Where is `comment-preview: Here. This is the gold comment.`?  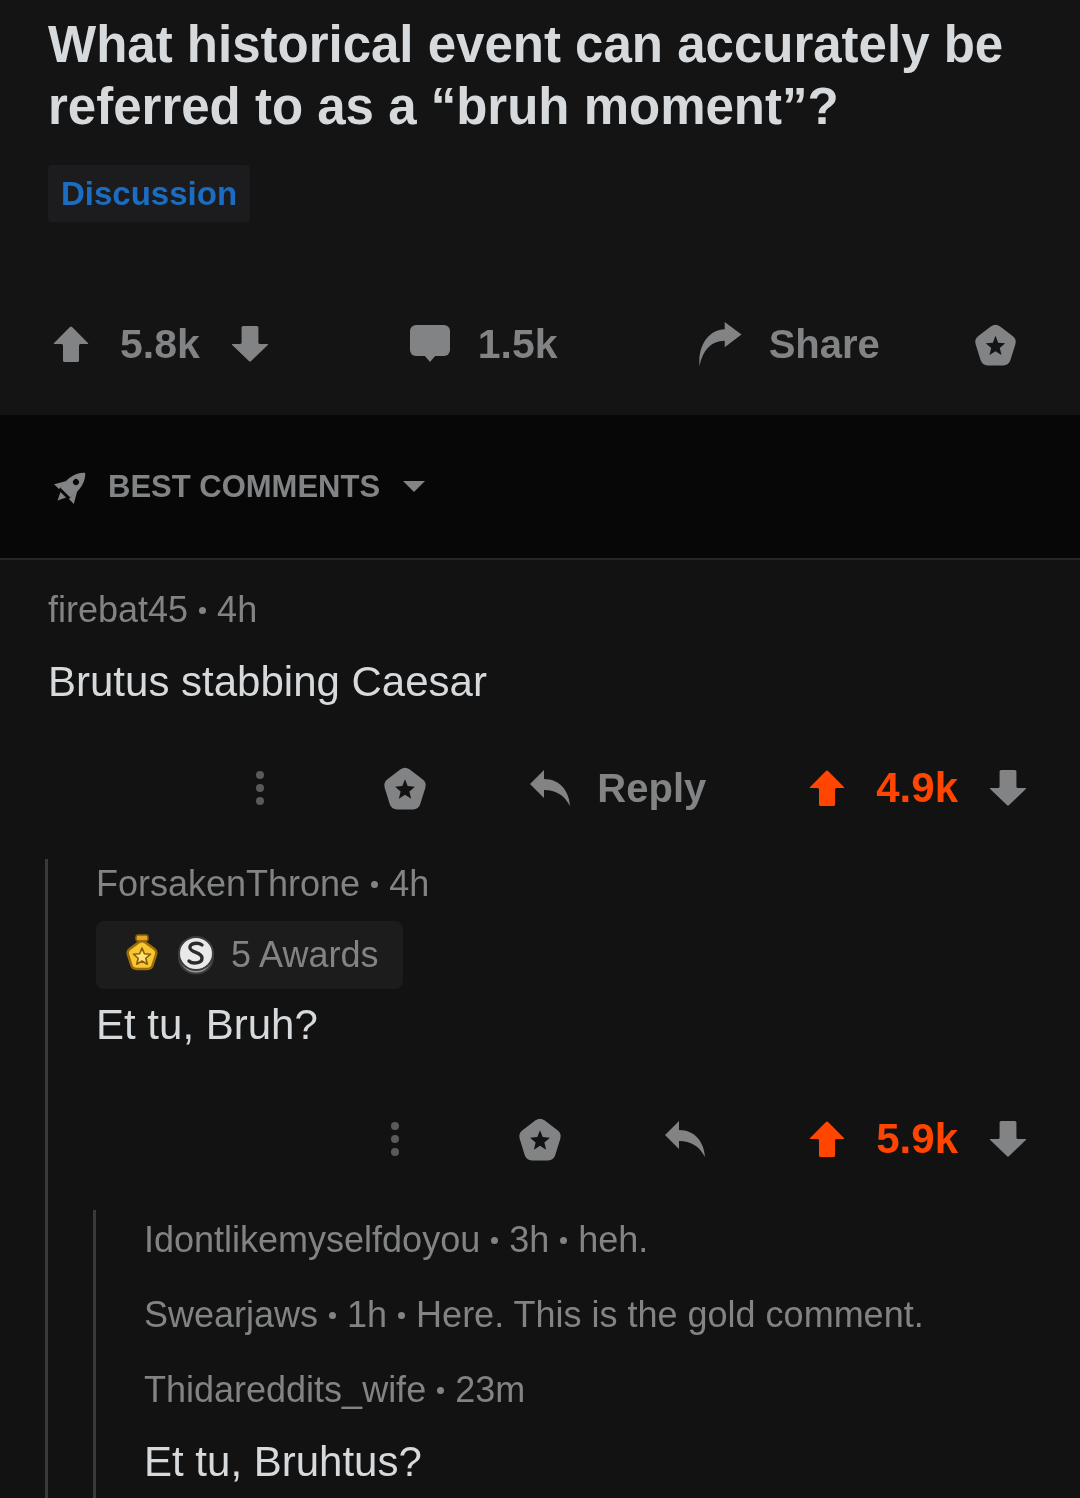
comment-preview: Here. This is the gold comment. is located at coordinates (670, 1315).